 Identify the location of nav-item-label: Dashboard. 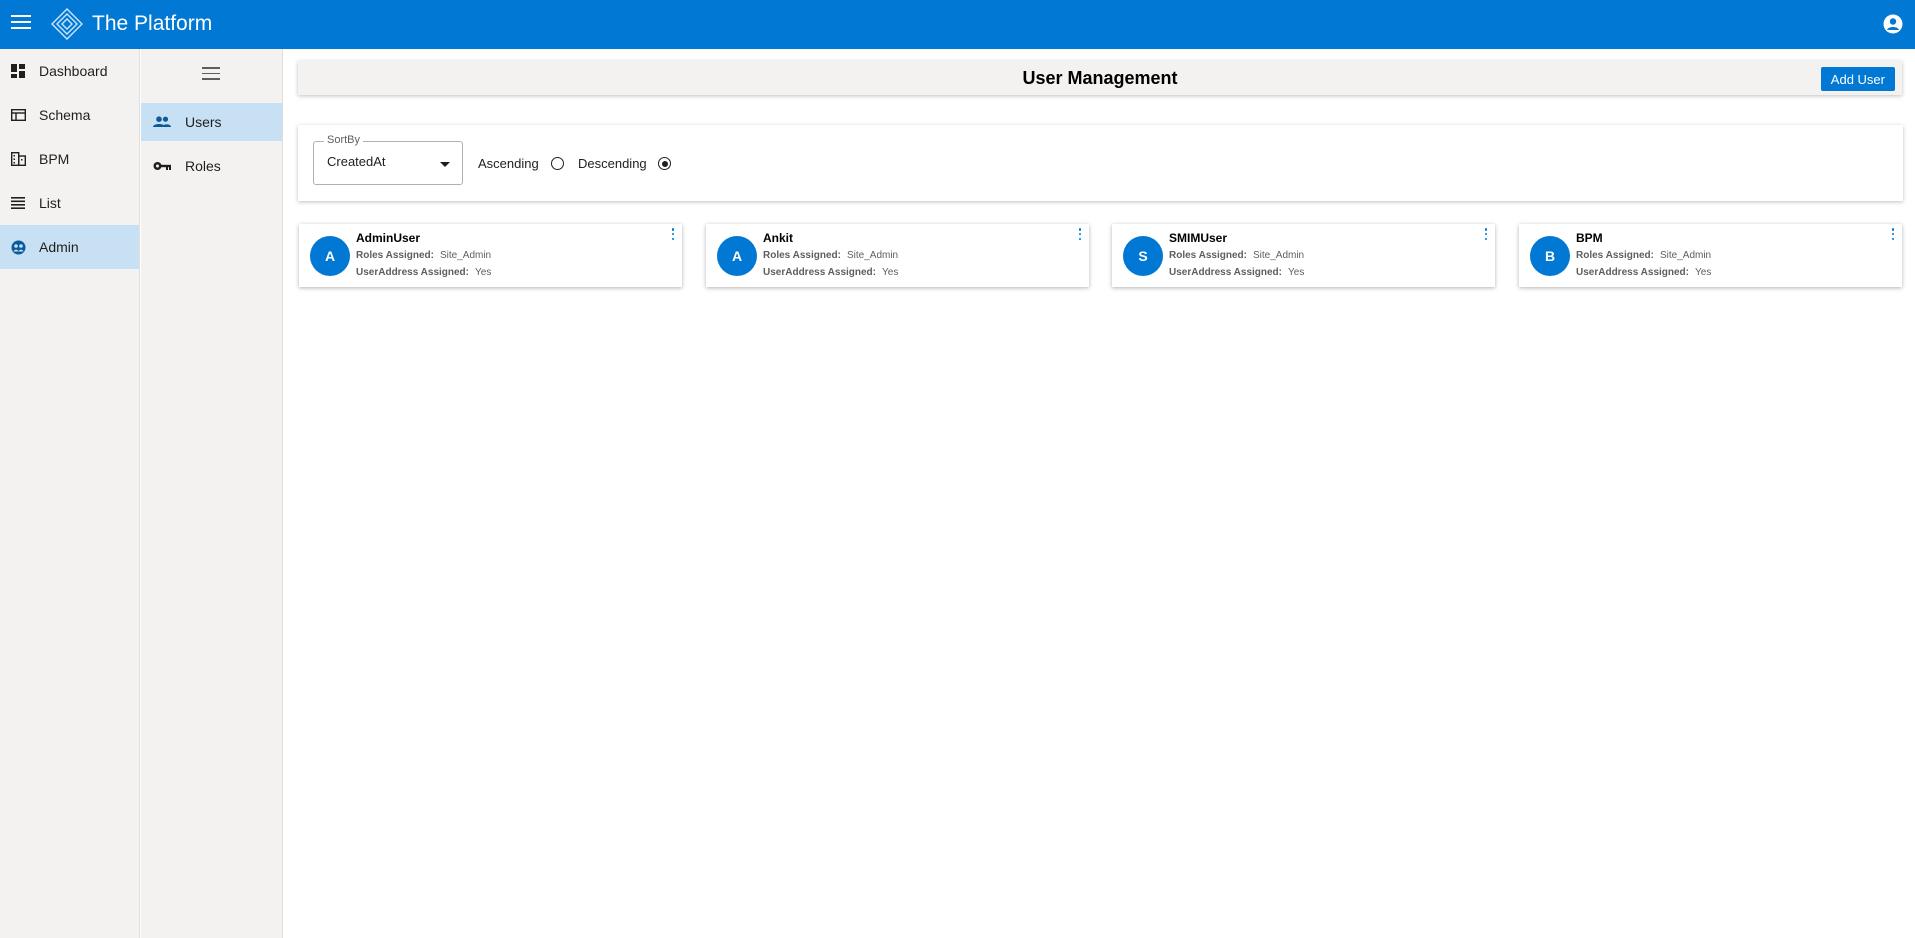
(73, 71).